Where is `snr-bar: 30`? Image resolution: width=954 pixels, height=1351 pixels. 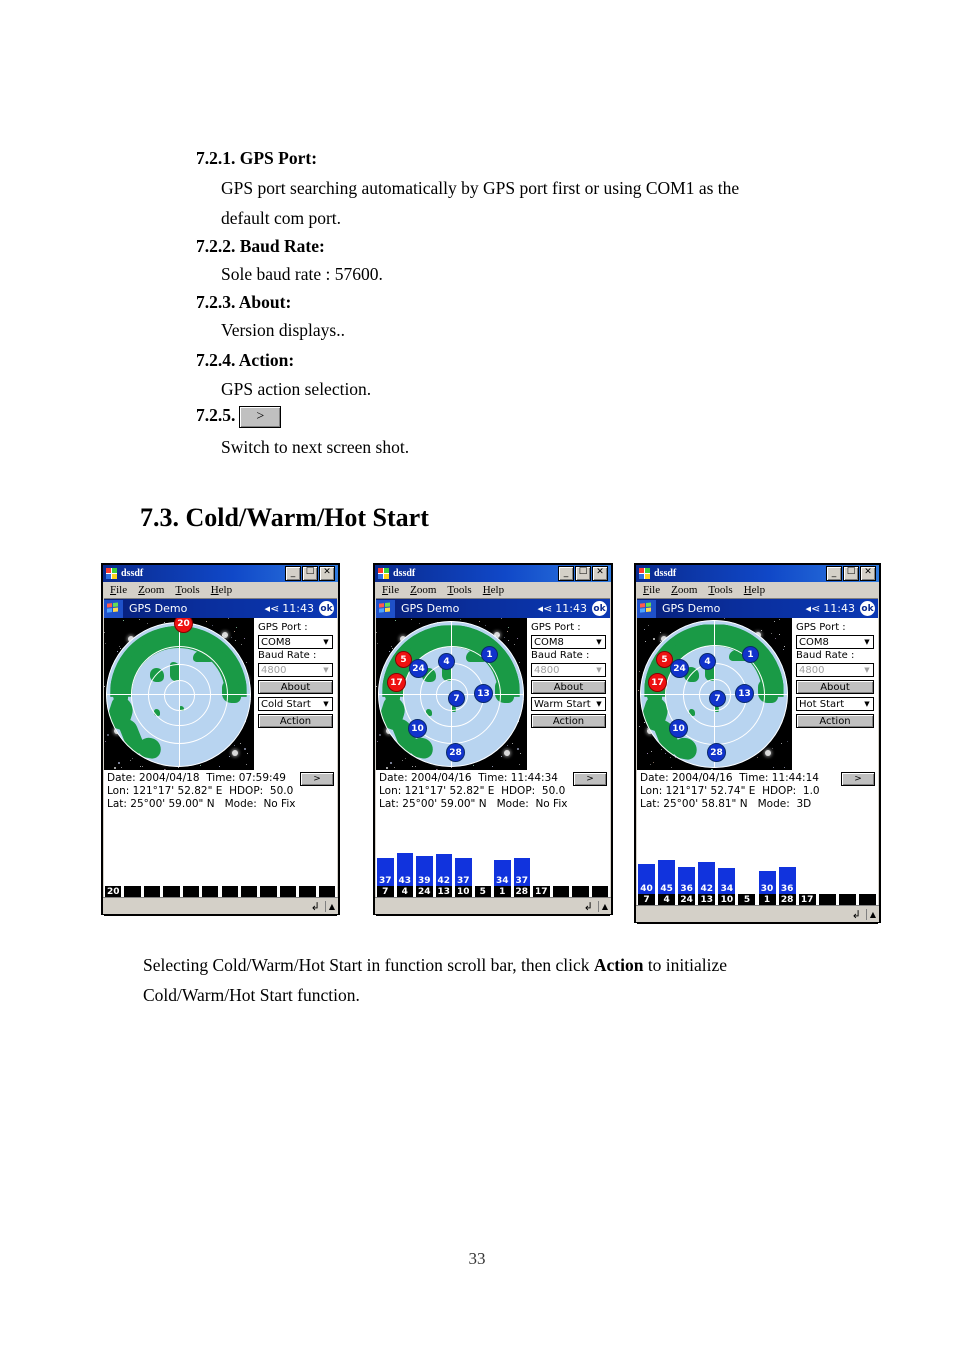 snr-bar: 30 is located at coordinates (767, 882).